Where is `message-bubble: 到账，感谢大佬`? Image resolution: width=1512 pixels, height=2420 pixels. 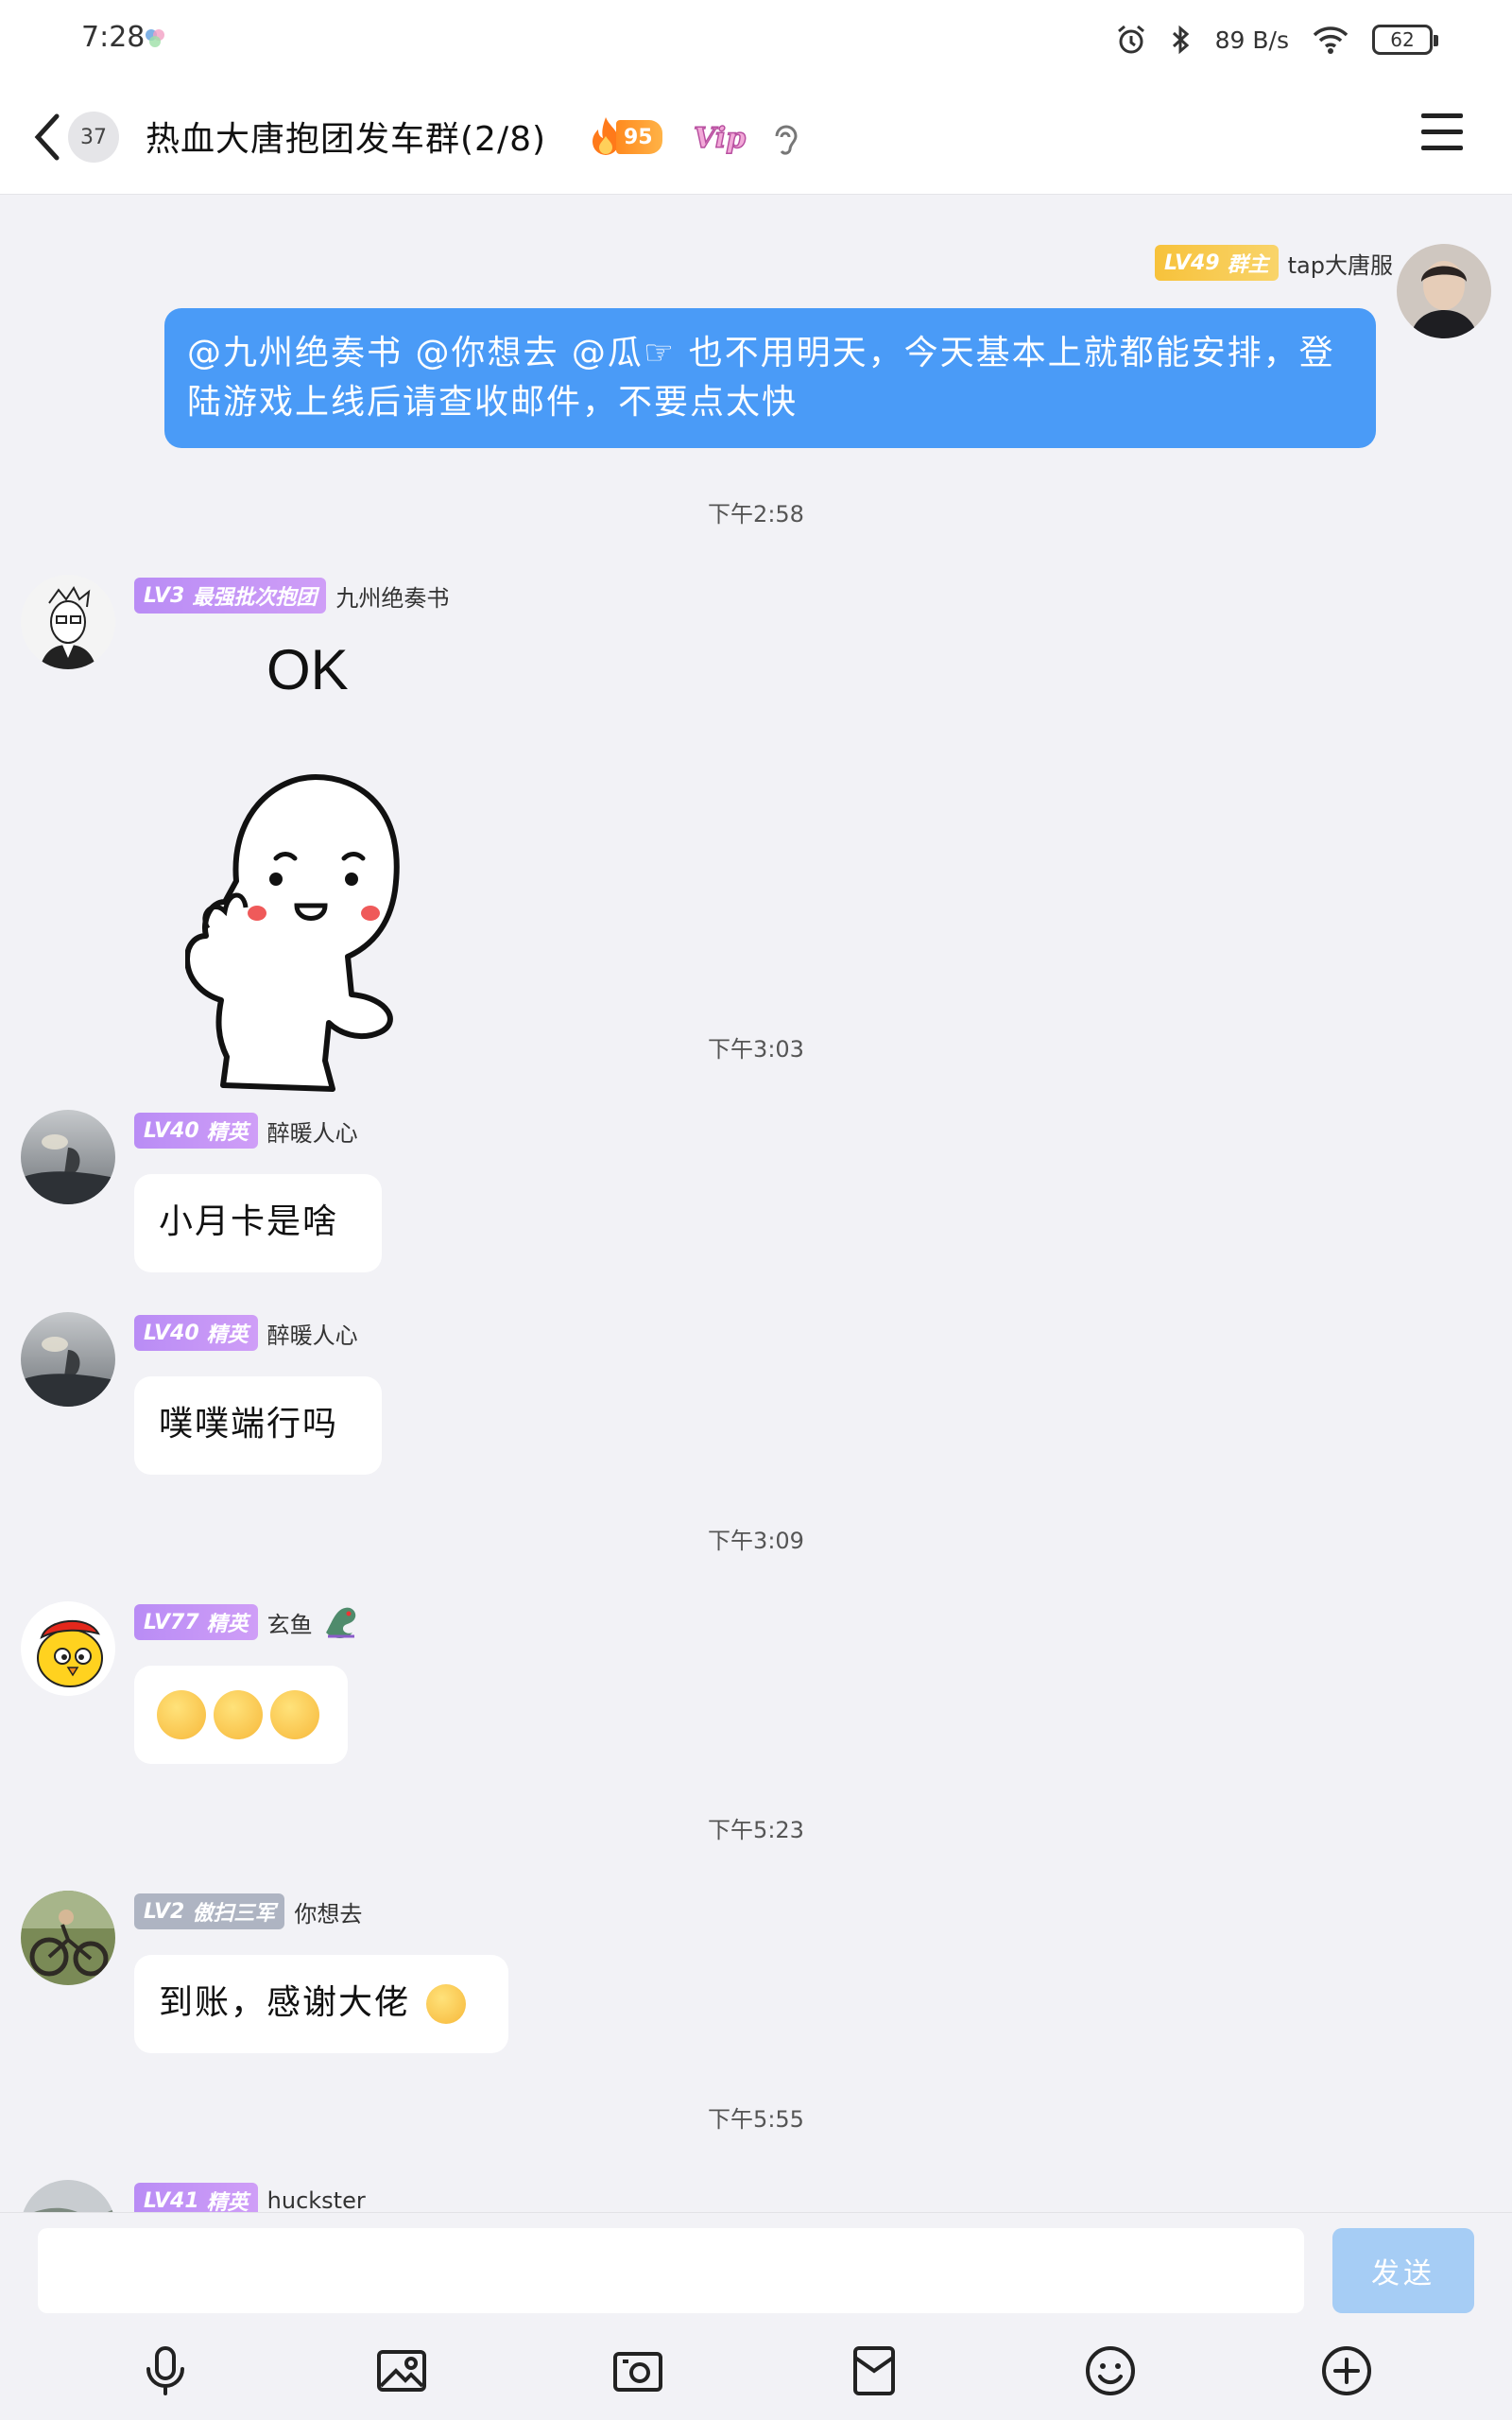 message-bubble: 到账，感谢大佬 is located at coordinates (321, 2004).